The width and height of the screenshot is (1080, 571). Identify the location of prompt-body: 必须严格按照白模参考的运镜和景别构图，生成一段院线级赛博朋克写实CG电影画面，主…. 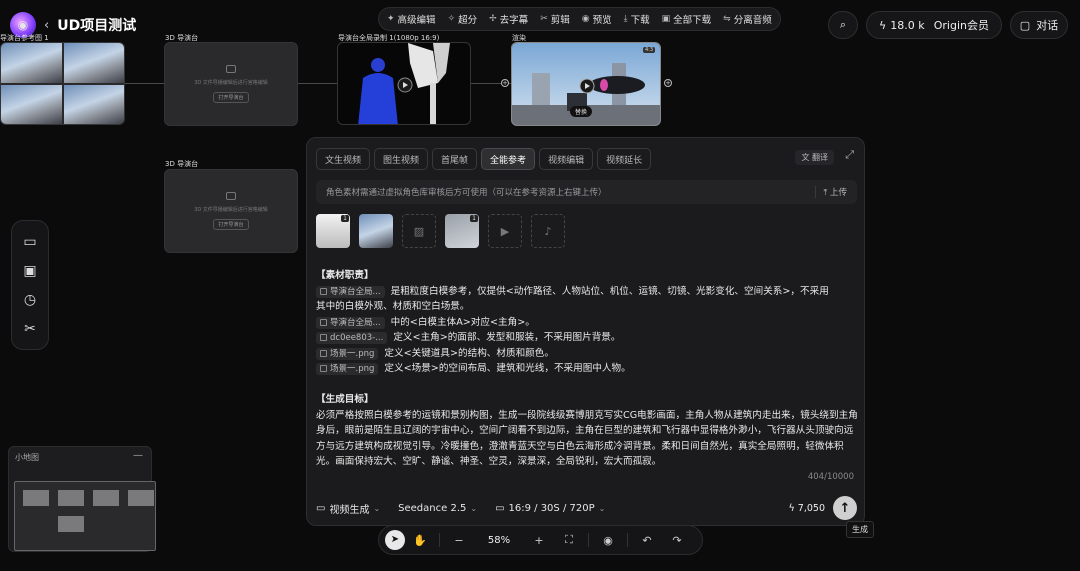
(587, 438).